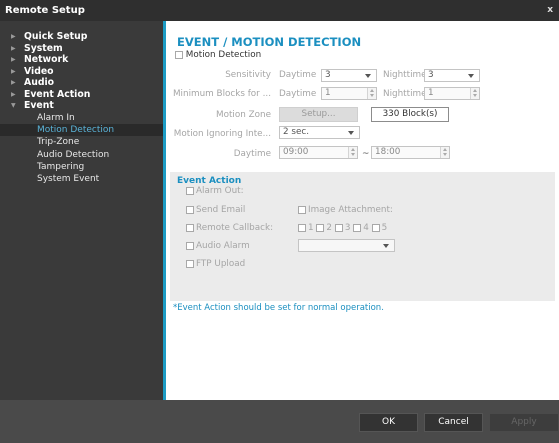 The width and height of the screenshot is (559, 443). I want to click on image-attachment-row: Image Attachment:, so click(345, 210).